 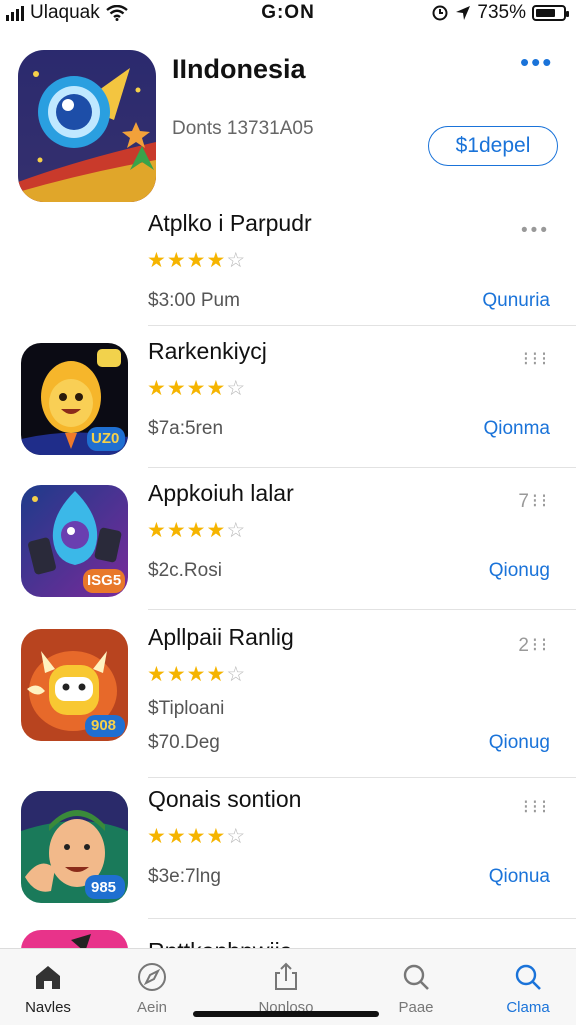 I want to click on app-icon: 985, so click(x=74, y=847).